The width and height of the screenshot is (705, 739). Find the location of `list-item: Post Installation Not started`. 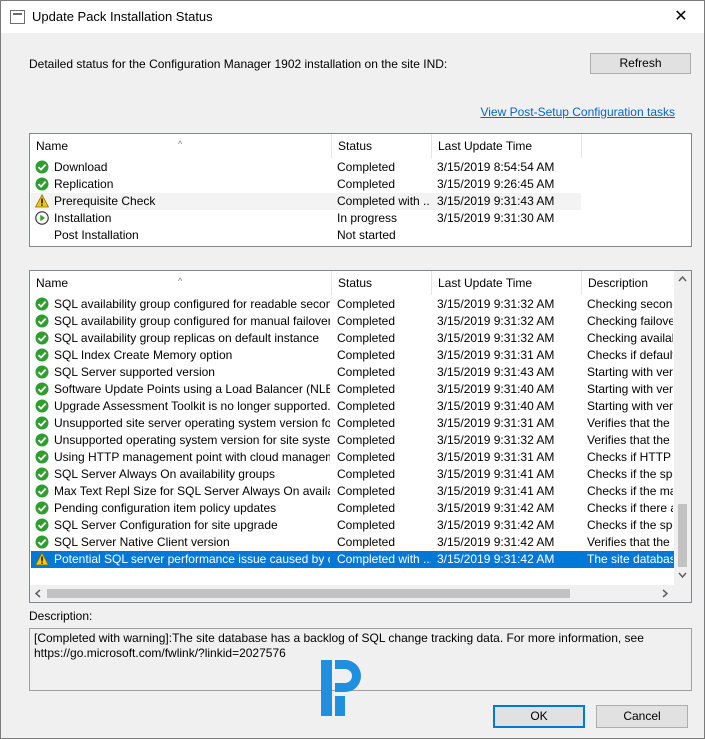

list-item: Post Installation Not started is located at coordinates (306, 235).